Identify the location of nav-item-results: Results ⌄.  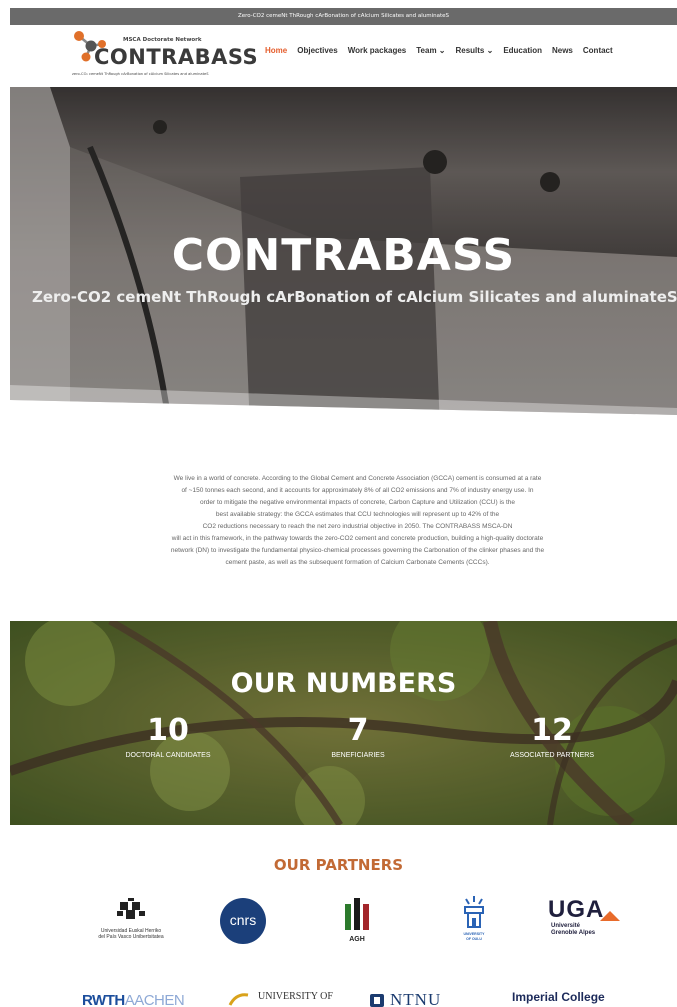
(474, 50).